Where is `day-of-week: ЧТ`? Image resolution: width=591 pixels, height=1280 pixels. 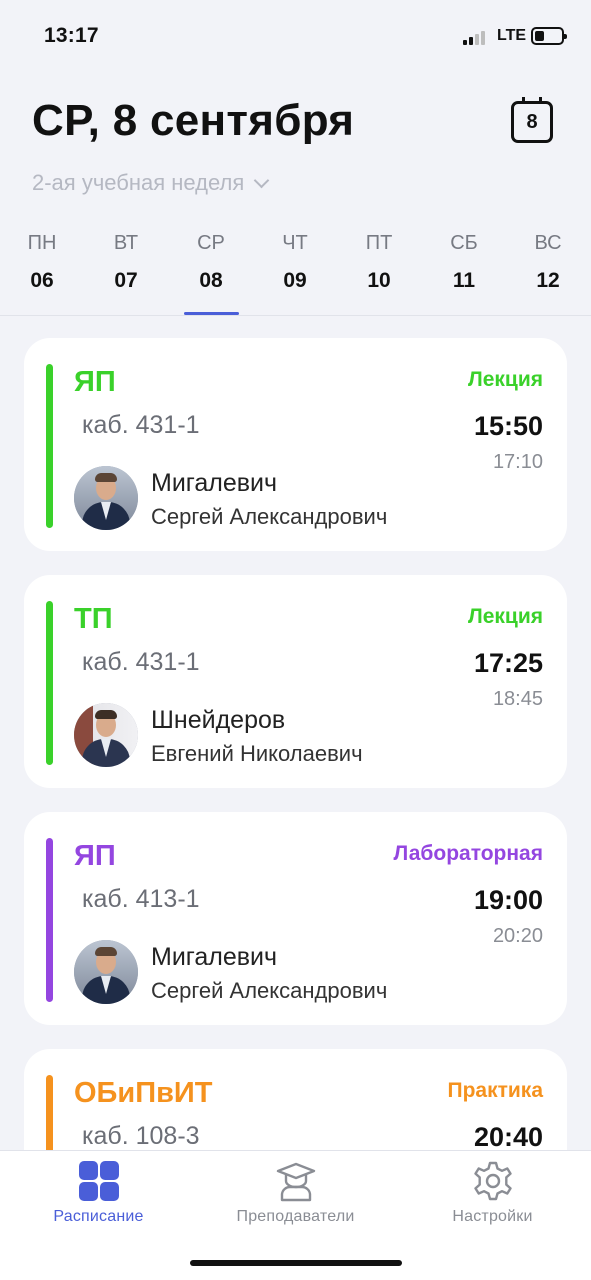 day-of-week: ЧТ is located at coordinates (295, 243).